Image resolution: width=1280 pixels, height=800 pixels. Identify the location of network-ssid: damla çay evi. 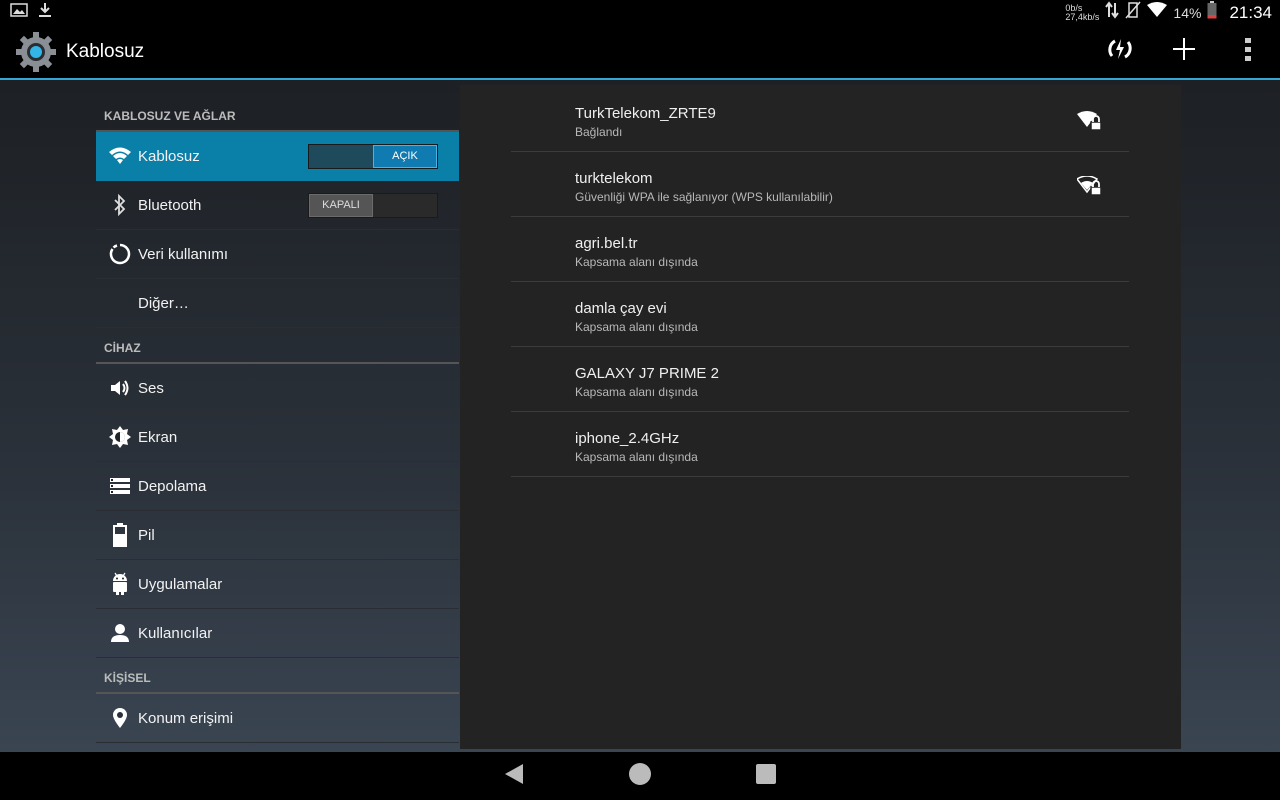
(621, 308).